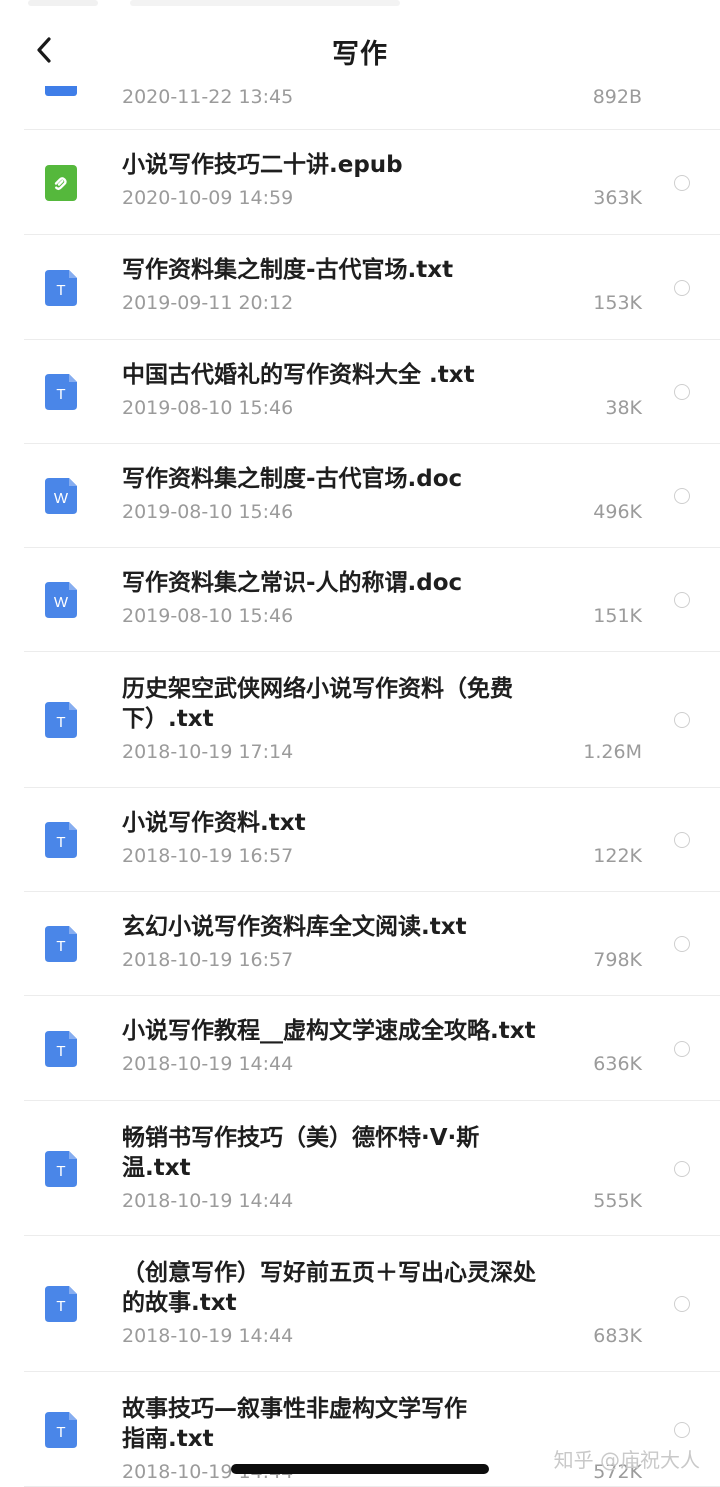  I want to click on file-name: 写作资料集之制度-古代官场.doc, so click(292, 479).